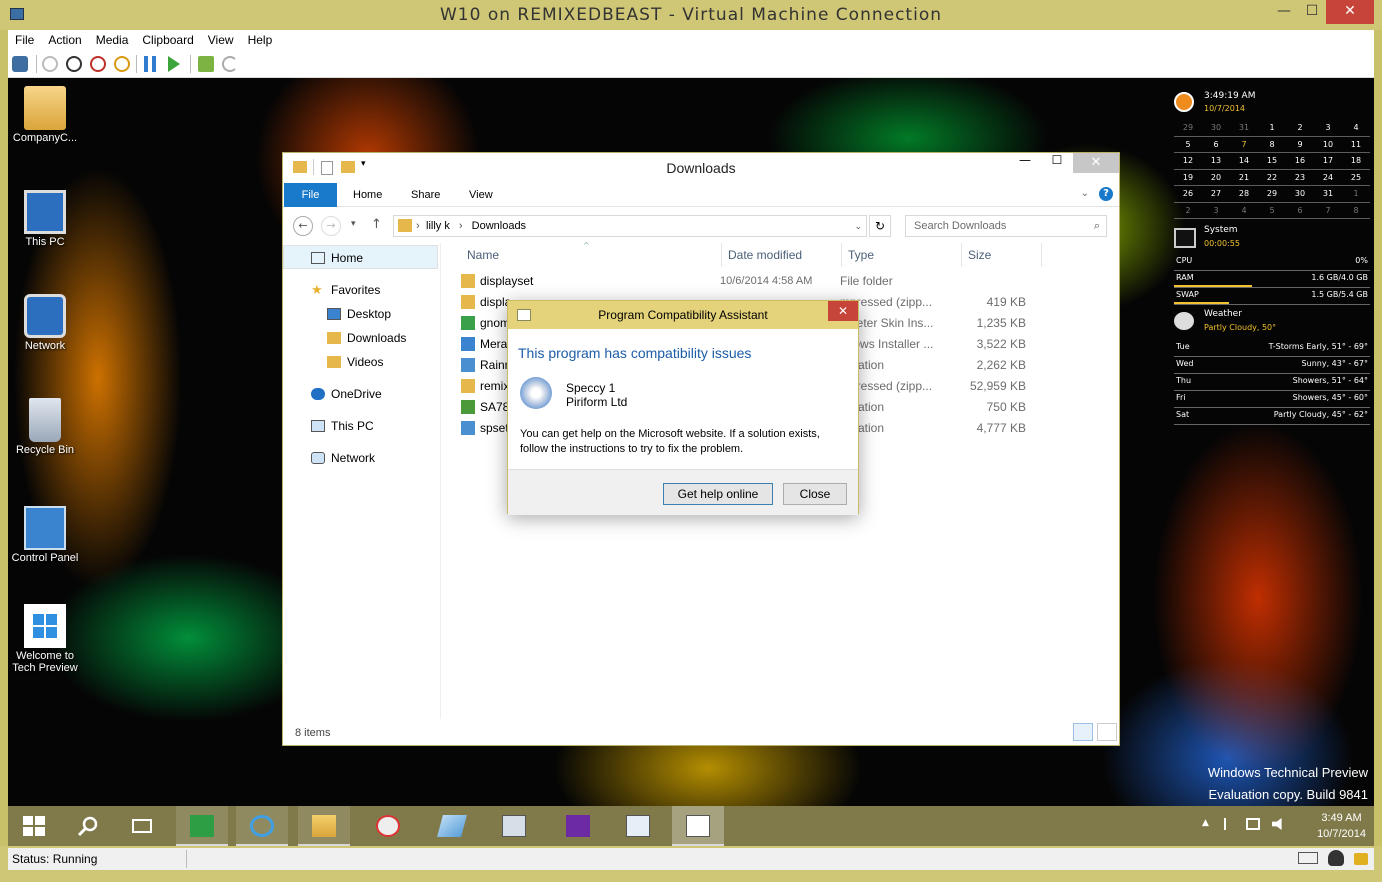 The image size is (1382, 882). I want to click on menu-file: File, so click(24, 40).